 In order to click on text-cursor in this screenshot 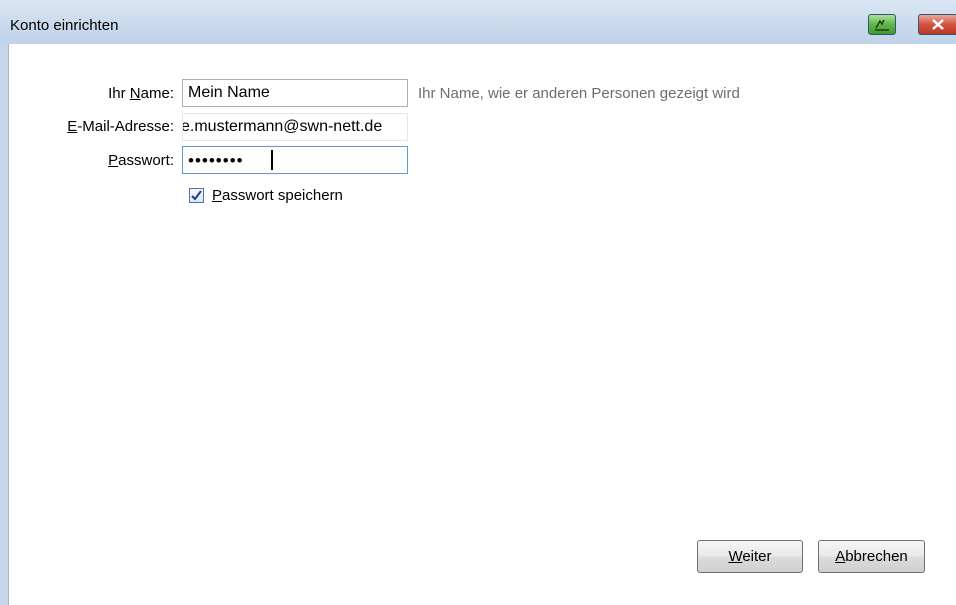, I will do `click(272, 160)`.